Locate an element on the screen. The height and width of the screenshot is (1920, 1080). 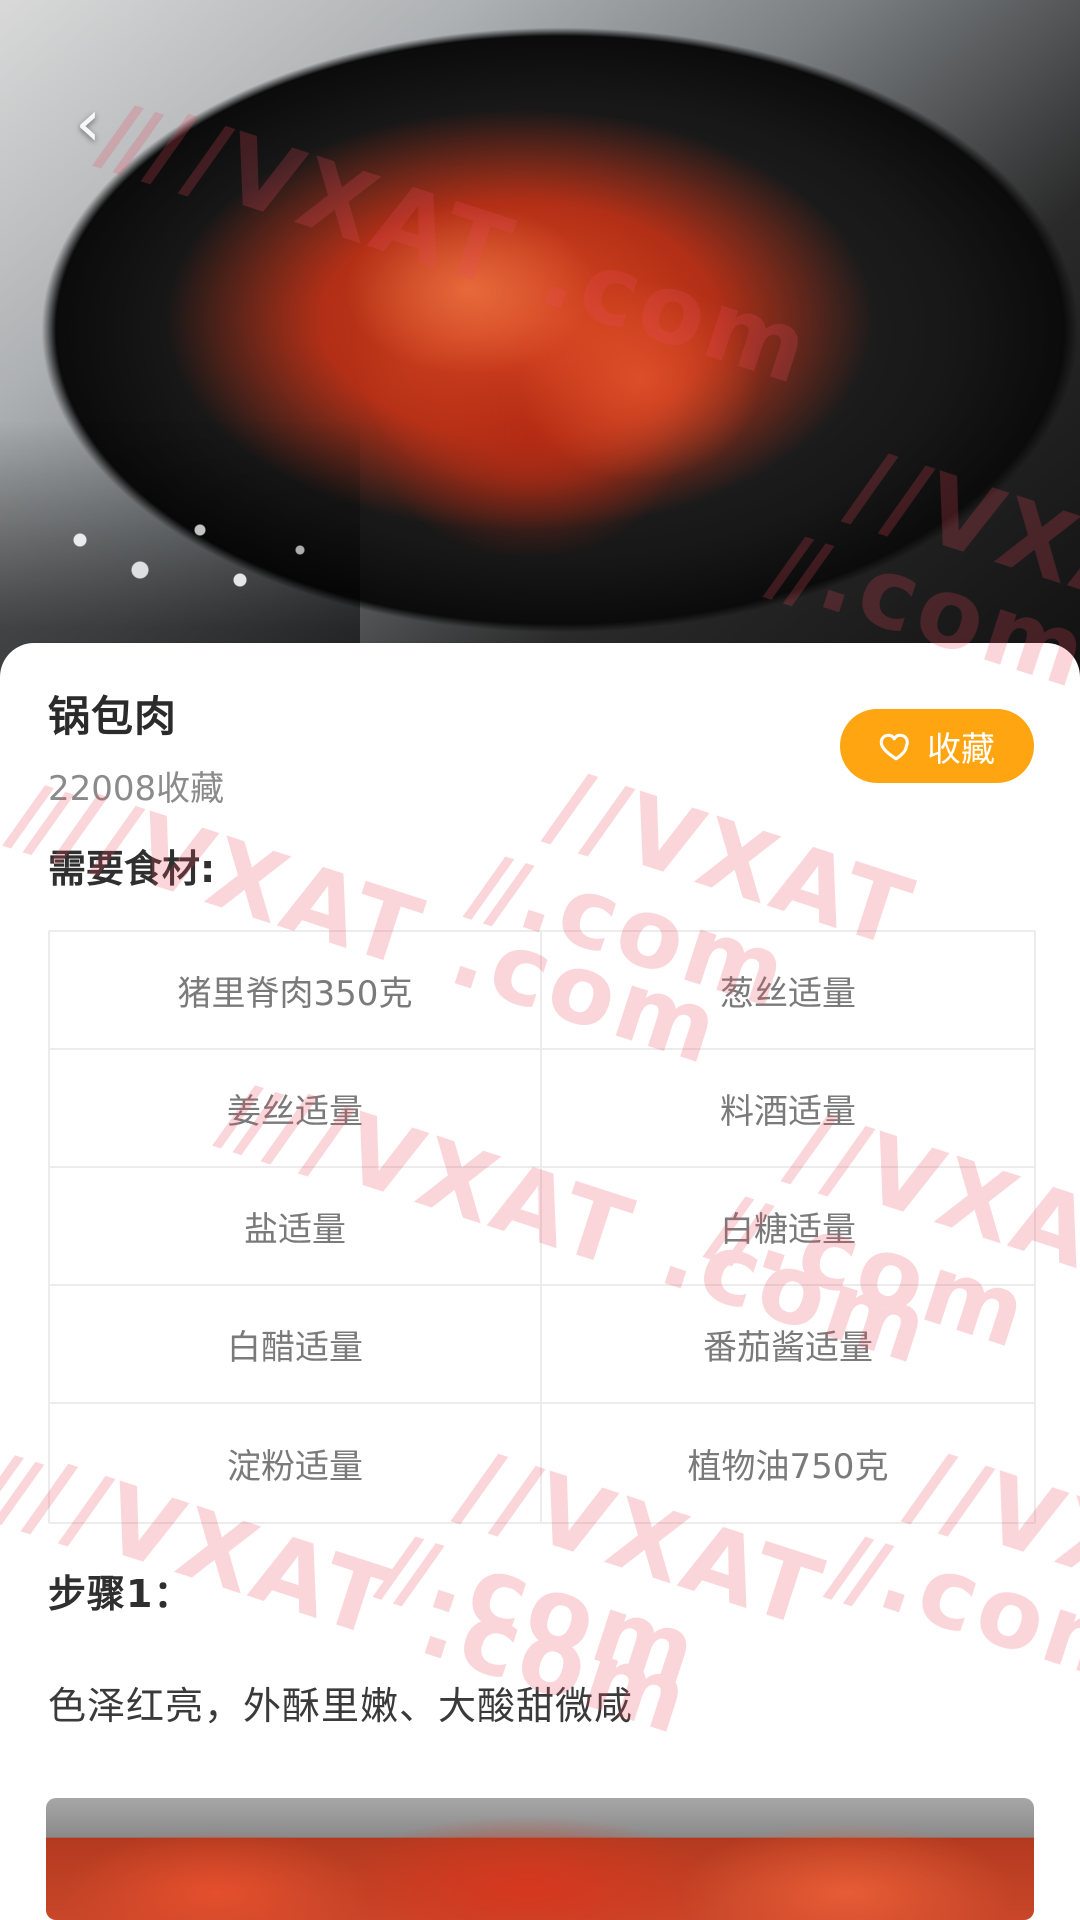
ingredient-cell: 淀粉适量 is located at coordinates (296, 1463).